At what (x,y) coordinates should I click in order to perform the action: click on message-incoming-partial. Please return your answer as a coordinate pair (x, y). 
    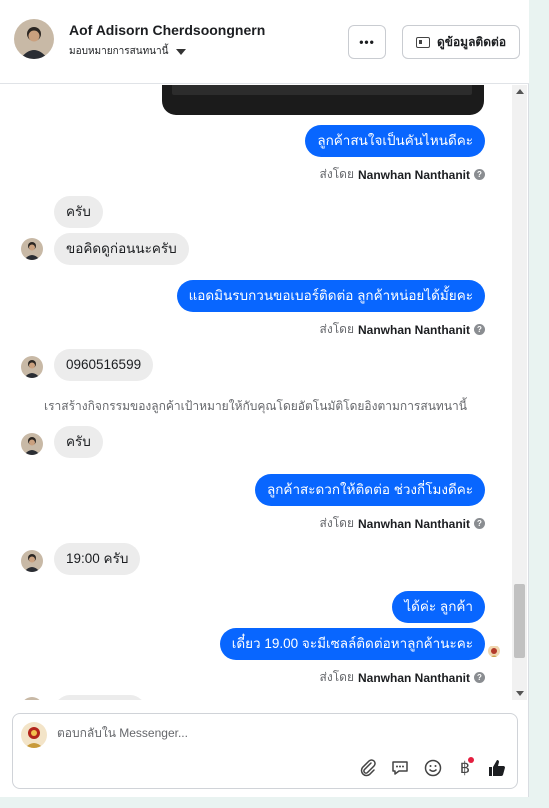
    Looking at the image, I should click on (100, 697).